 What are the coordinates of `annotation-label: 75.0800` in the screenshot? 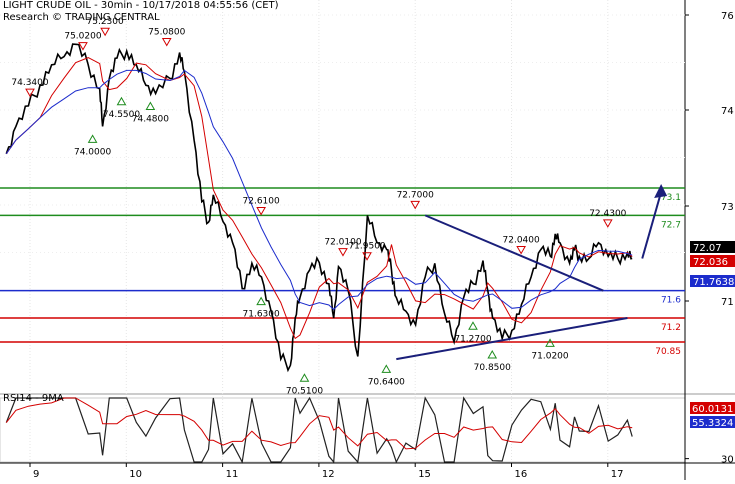 It's located at (166, 32).